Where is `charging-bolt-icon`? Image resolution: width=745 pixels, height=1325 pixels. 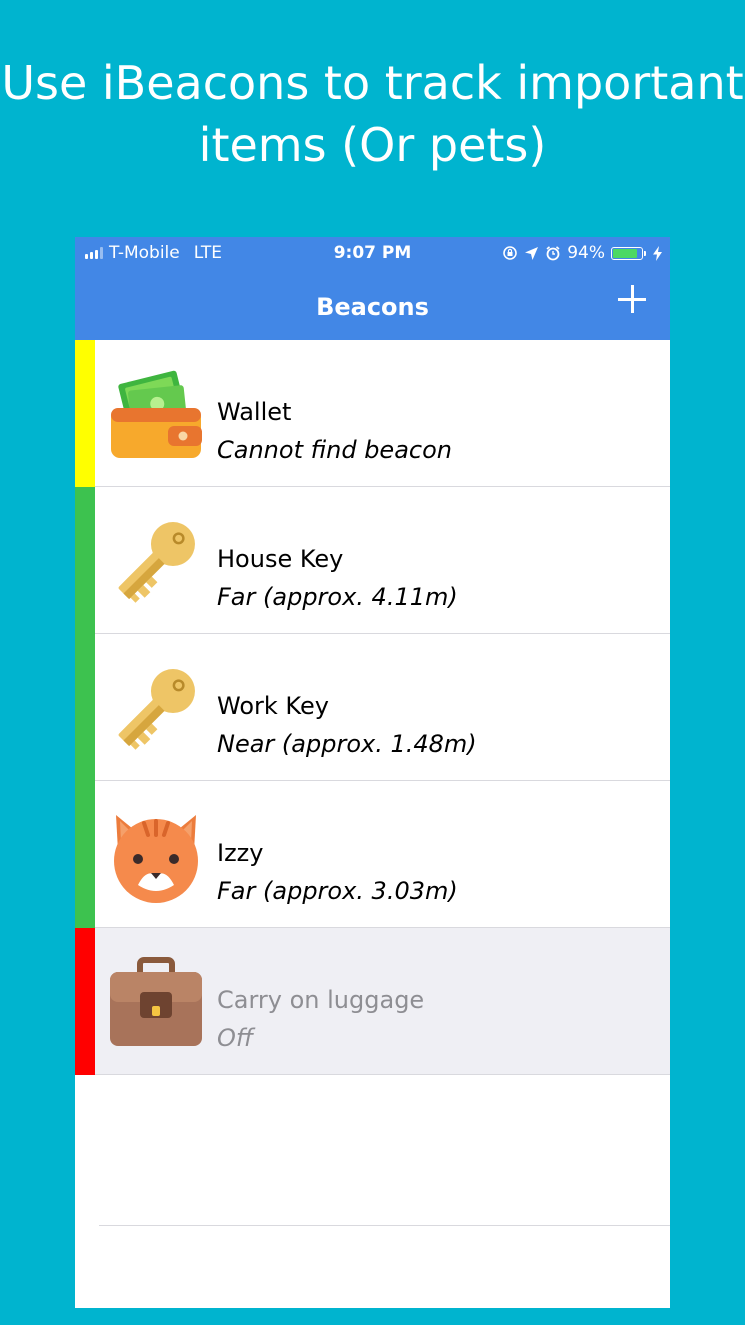
charging-bolt-icon is located at coordinates (657, 253).